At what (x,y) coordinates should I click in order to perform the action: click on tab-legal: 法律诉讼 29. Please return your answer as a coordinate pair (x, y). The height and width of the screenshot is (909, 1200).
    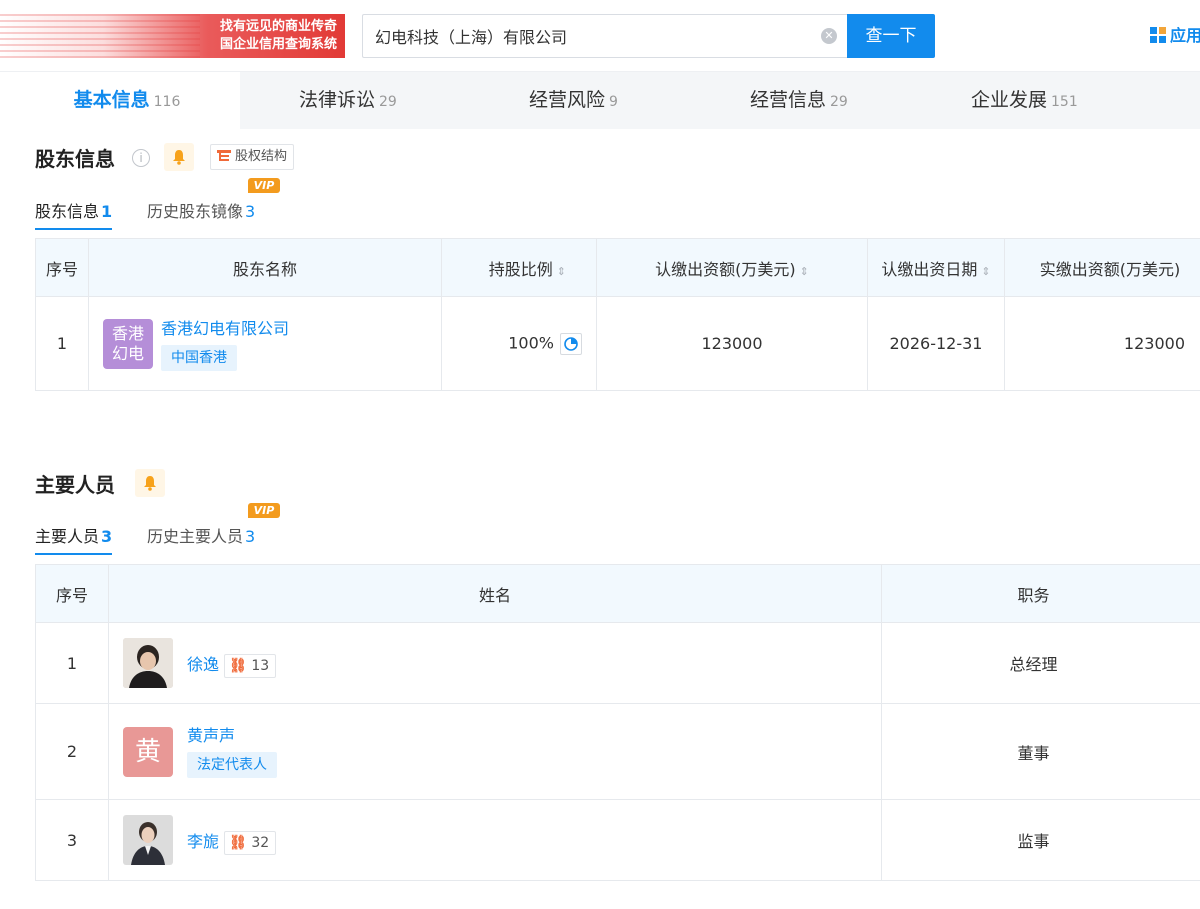
    Looking at the image, I should click on (348, 100).